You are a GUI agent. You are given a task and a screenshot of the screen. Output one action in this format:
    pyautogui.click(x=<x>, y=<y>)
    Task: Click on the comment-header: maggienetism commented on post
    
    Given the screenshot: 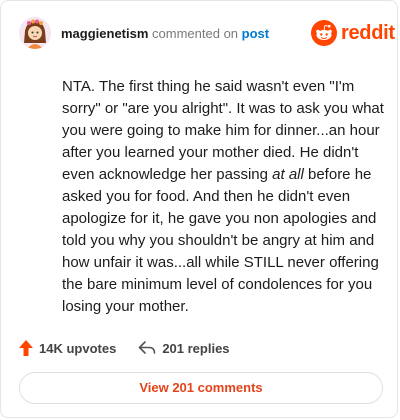 What is the action you would take?
    pyautogui.click(x=165, y=34)
    